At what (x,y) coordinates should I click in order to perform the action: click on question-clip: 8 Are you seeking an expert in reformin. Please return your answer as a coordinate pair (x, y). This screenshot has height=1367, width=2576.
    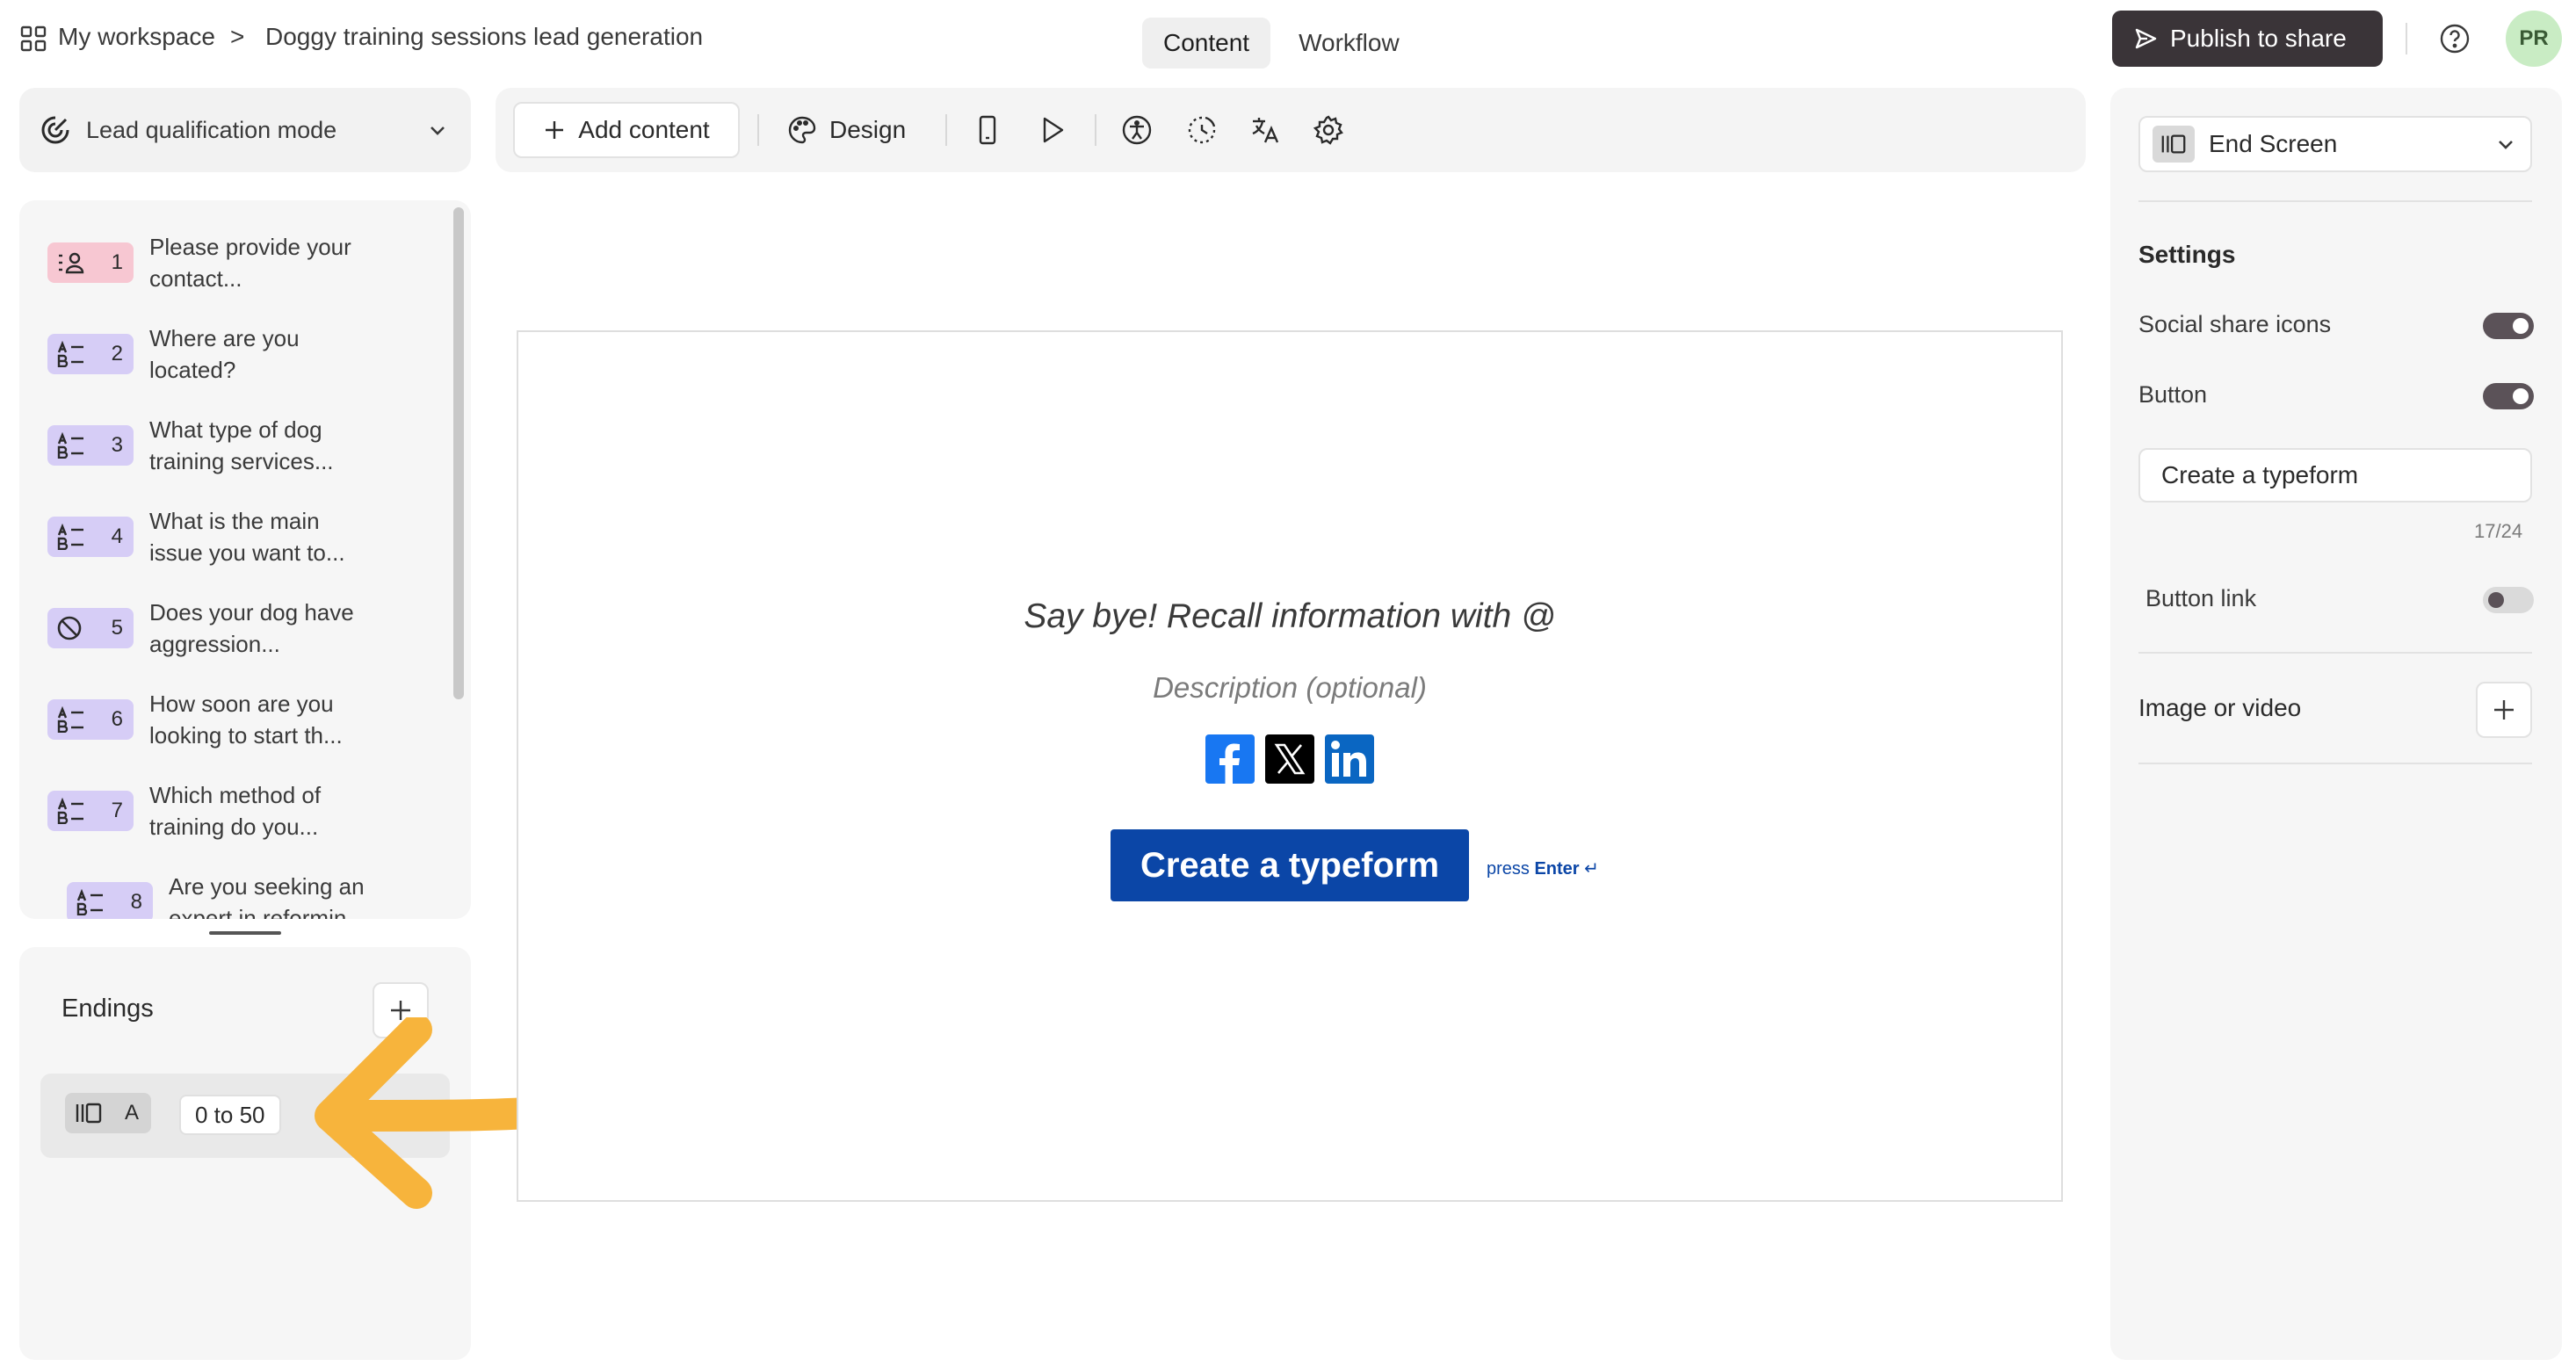
    Looking at the image, I should click on (236, 881).